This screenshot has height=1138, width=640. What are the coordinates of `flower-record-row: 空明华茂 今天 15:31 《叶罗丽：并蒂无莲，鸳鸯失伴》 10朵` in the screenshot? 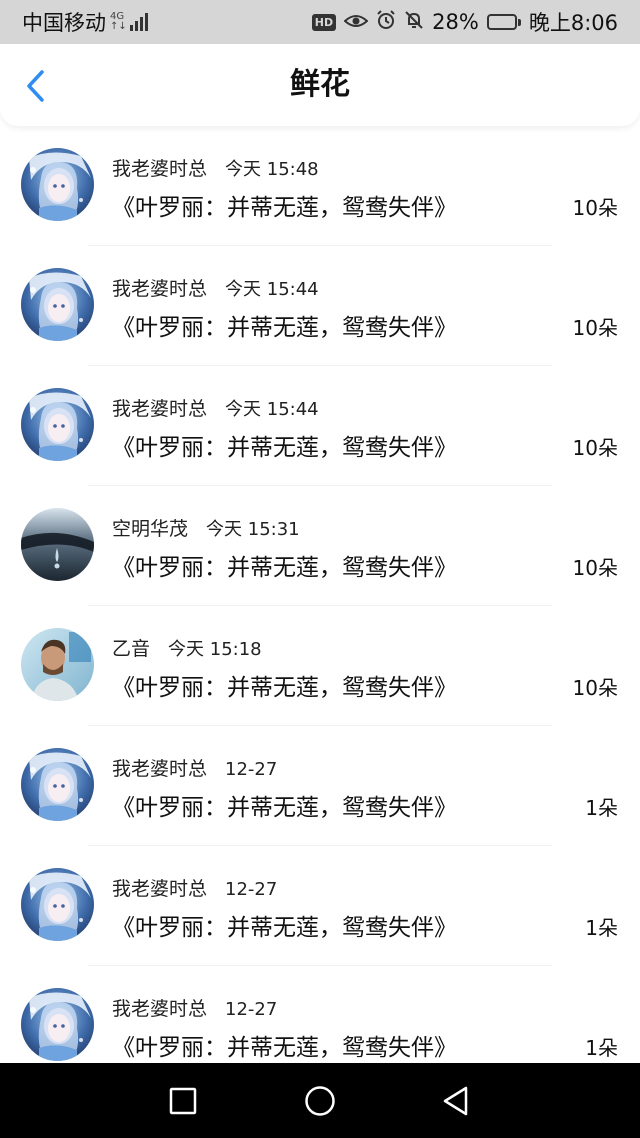 It's located at (320, 546).